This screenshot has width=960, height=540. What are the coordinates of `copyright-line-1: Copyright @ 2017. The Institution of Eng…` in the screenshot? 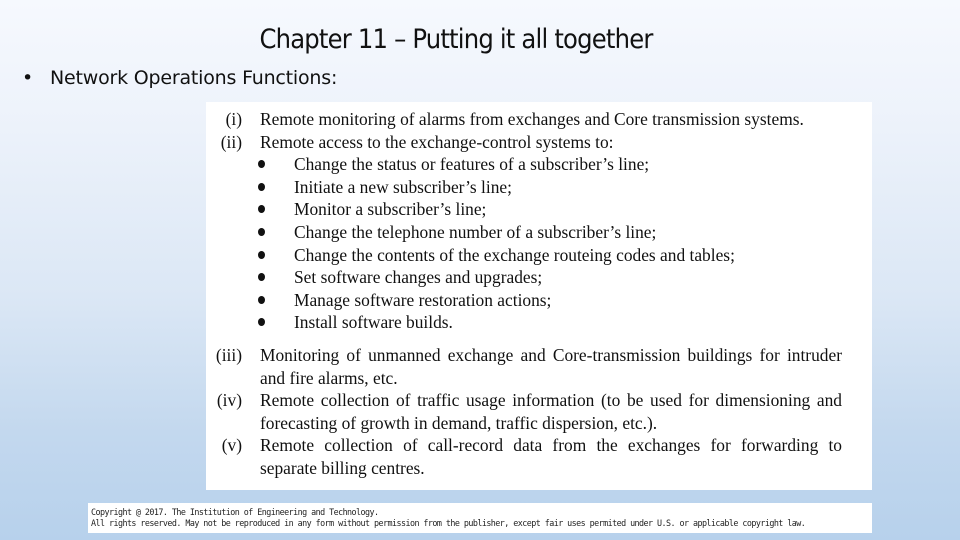 It's located at (235, 512).